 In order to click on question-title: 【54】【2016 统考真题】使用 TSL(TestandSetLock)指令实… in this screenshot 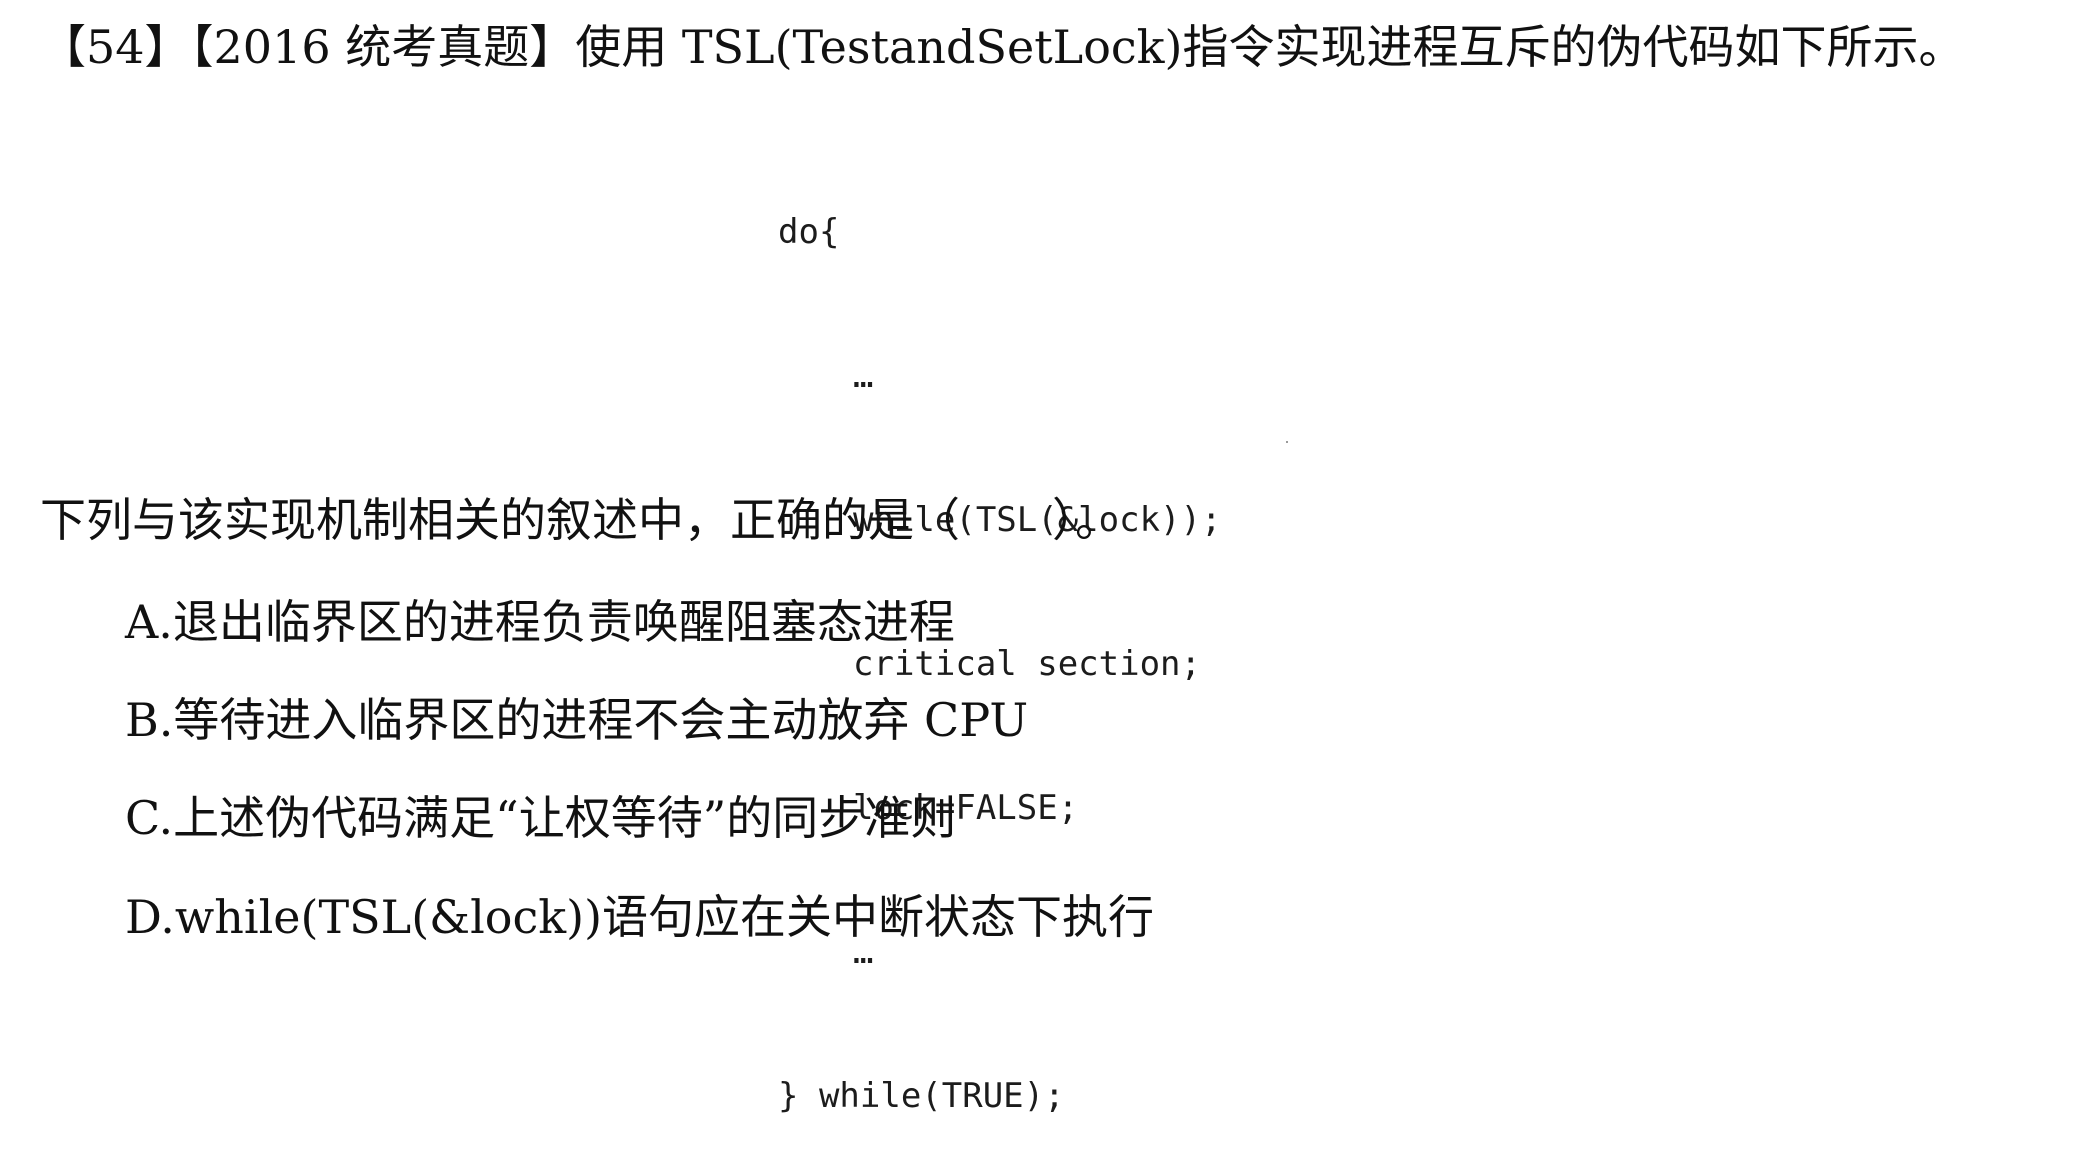, I will do `click(1002, 47)`.